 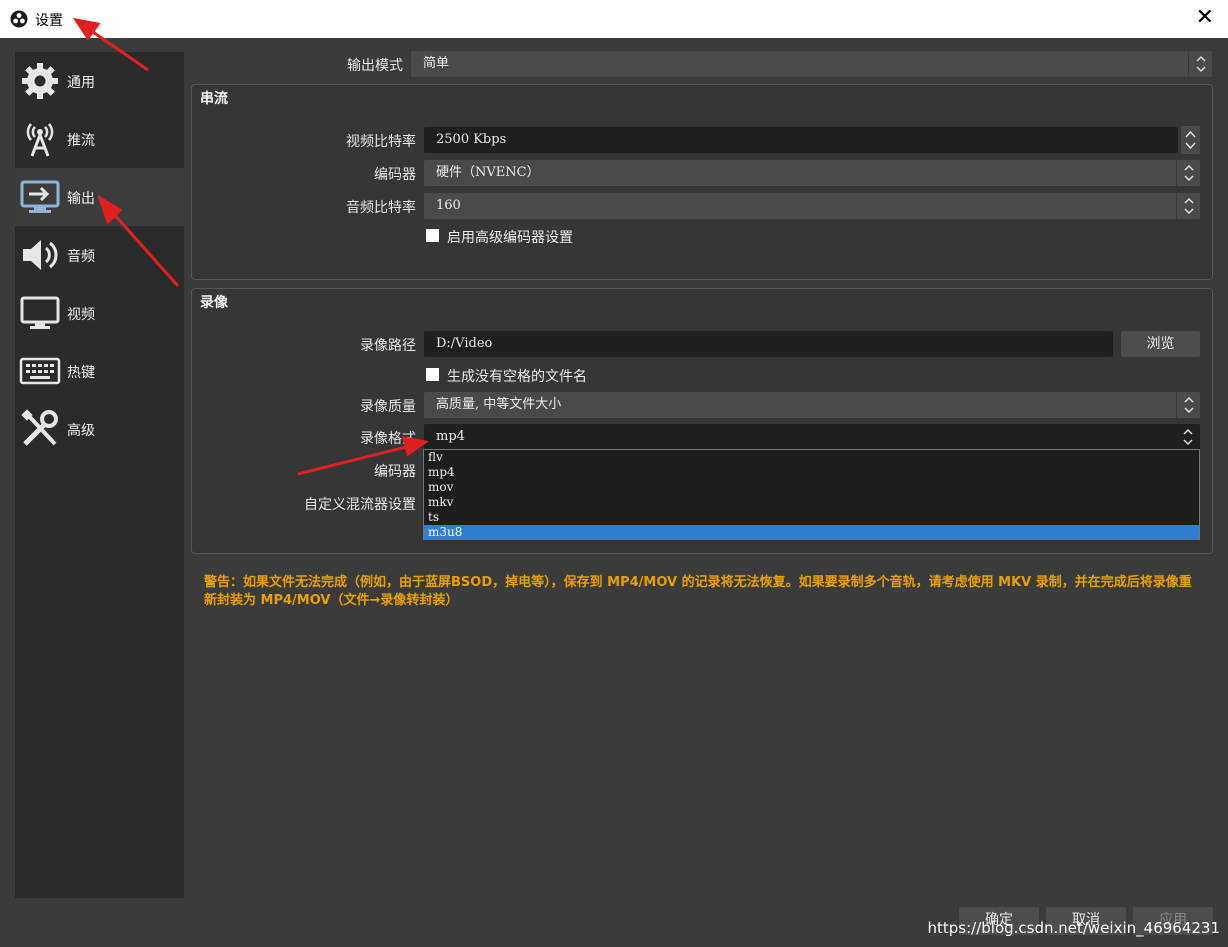 What do you see at coordinates (86, 29) in the screenshot?
I see `arrowhead-title` at bounding box center [86, 29].